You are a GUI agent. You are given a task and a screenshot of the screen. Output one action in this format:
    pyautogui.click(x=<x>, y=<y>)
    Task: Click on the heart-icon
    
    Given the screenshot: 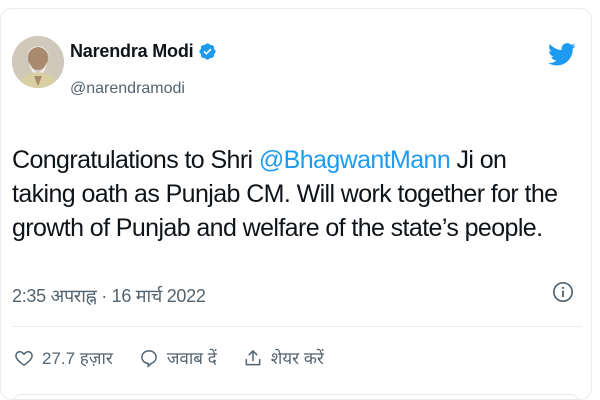 What is the action you would take?
    pyautogui.click(x=24, y=358)
    